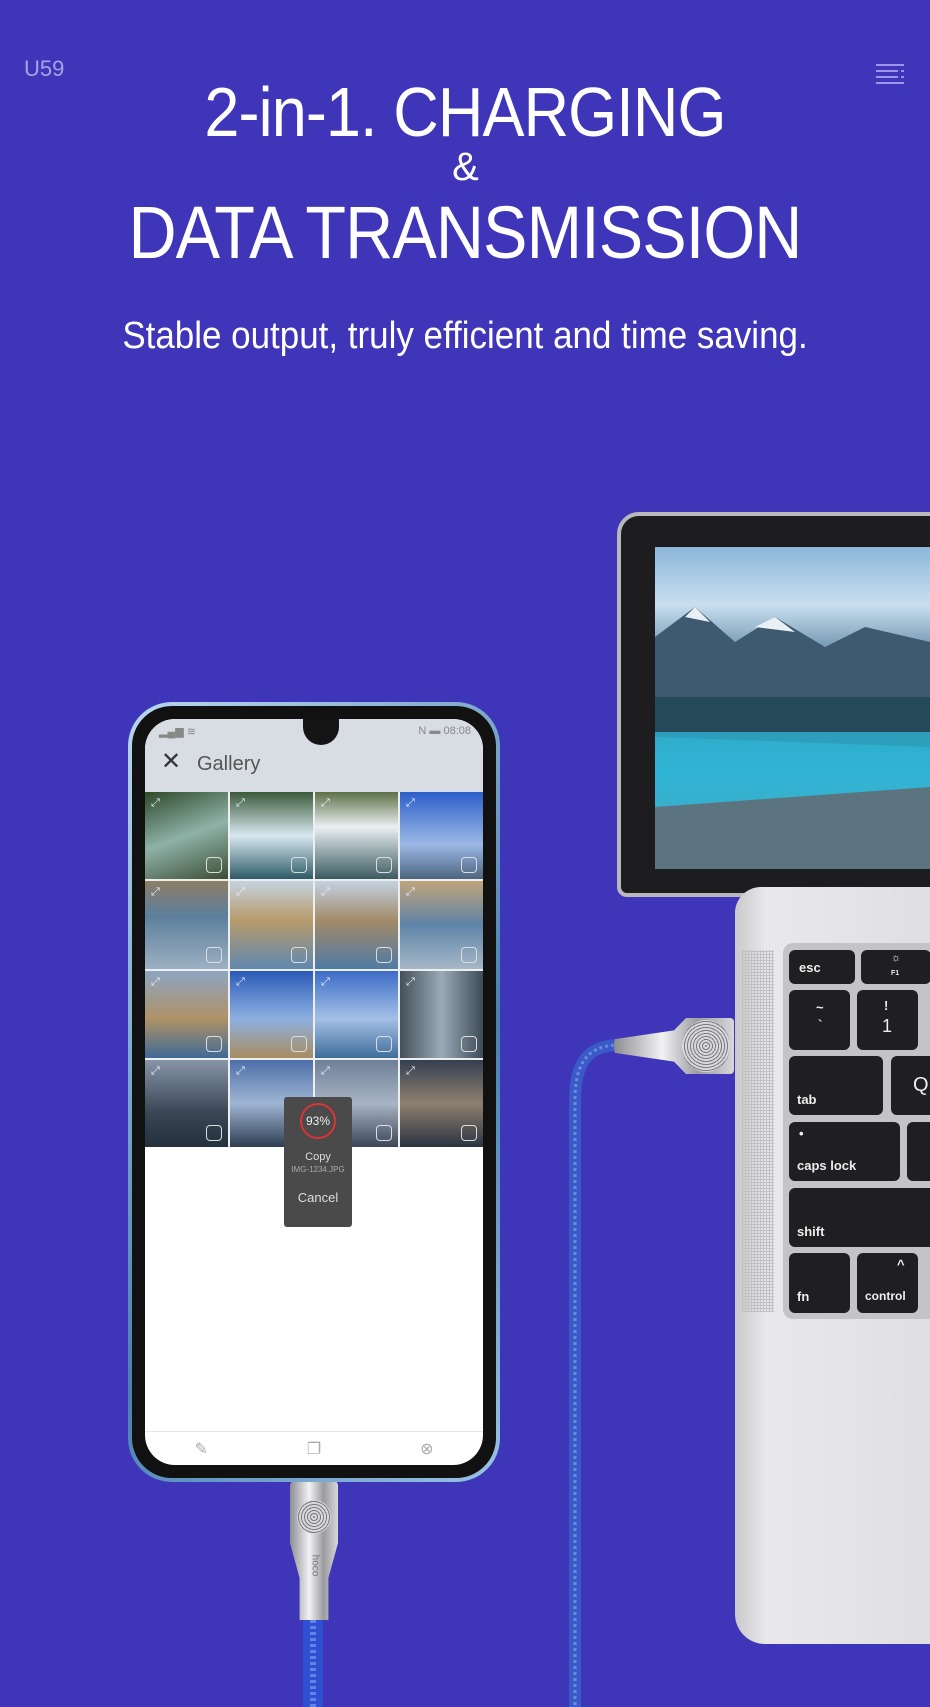  What do you see at coordinates (315, 1565) in the screenshot?
I see `brand-label: hoco` at bounding box center [315, 1565].